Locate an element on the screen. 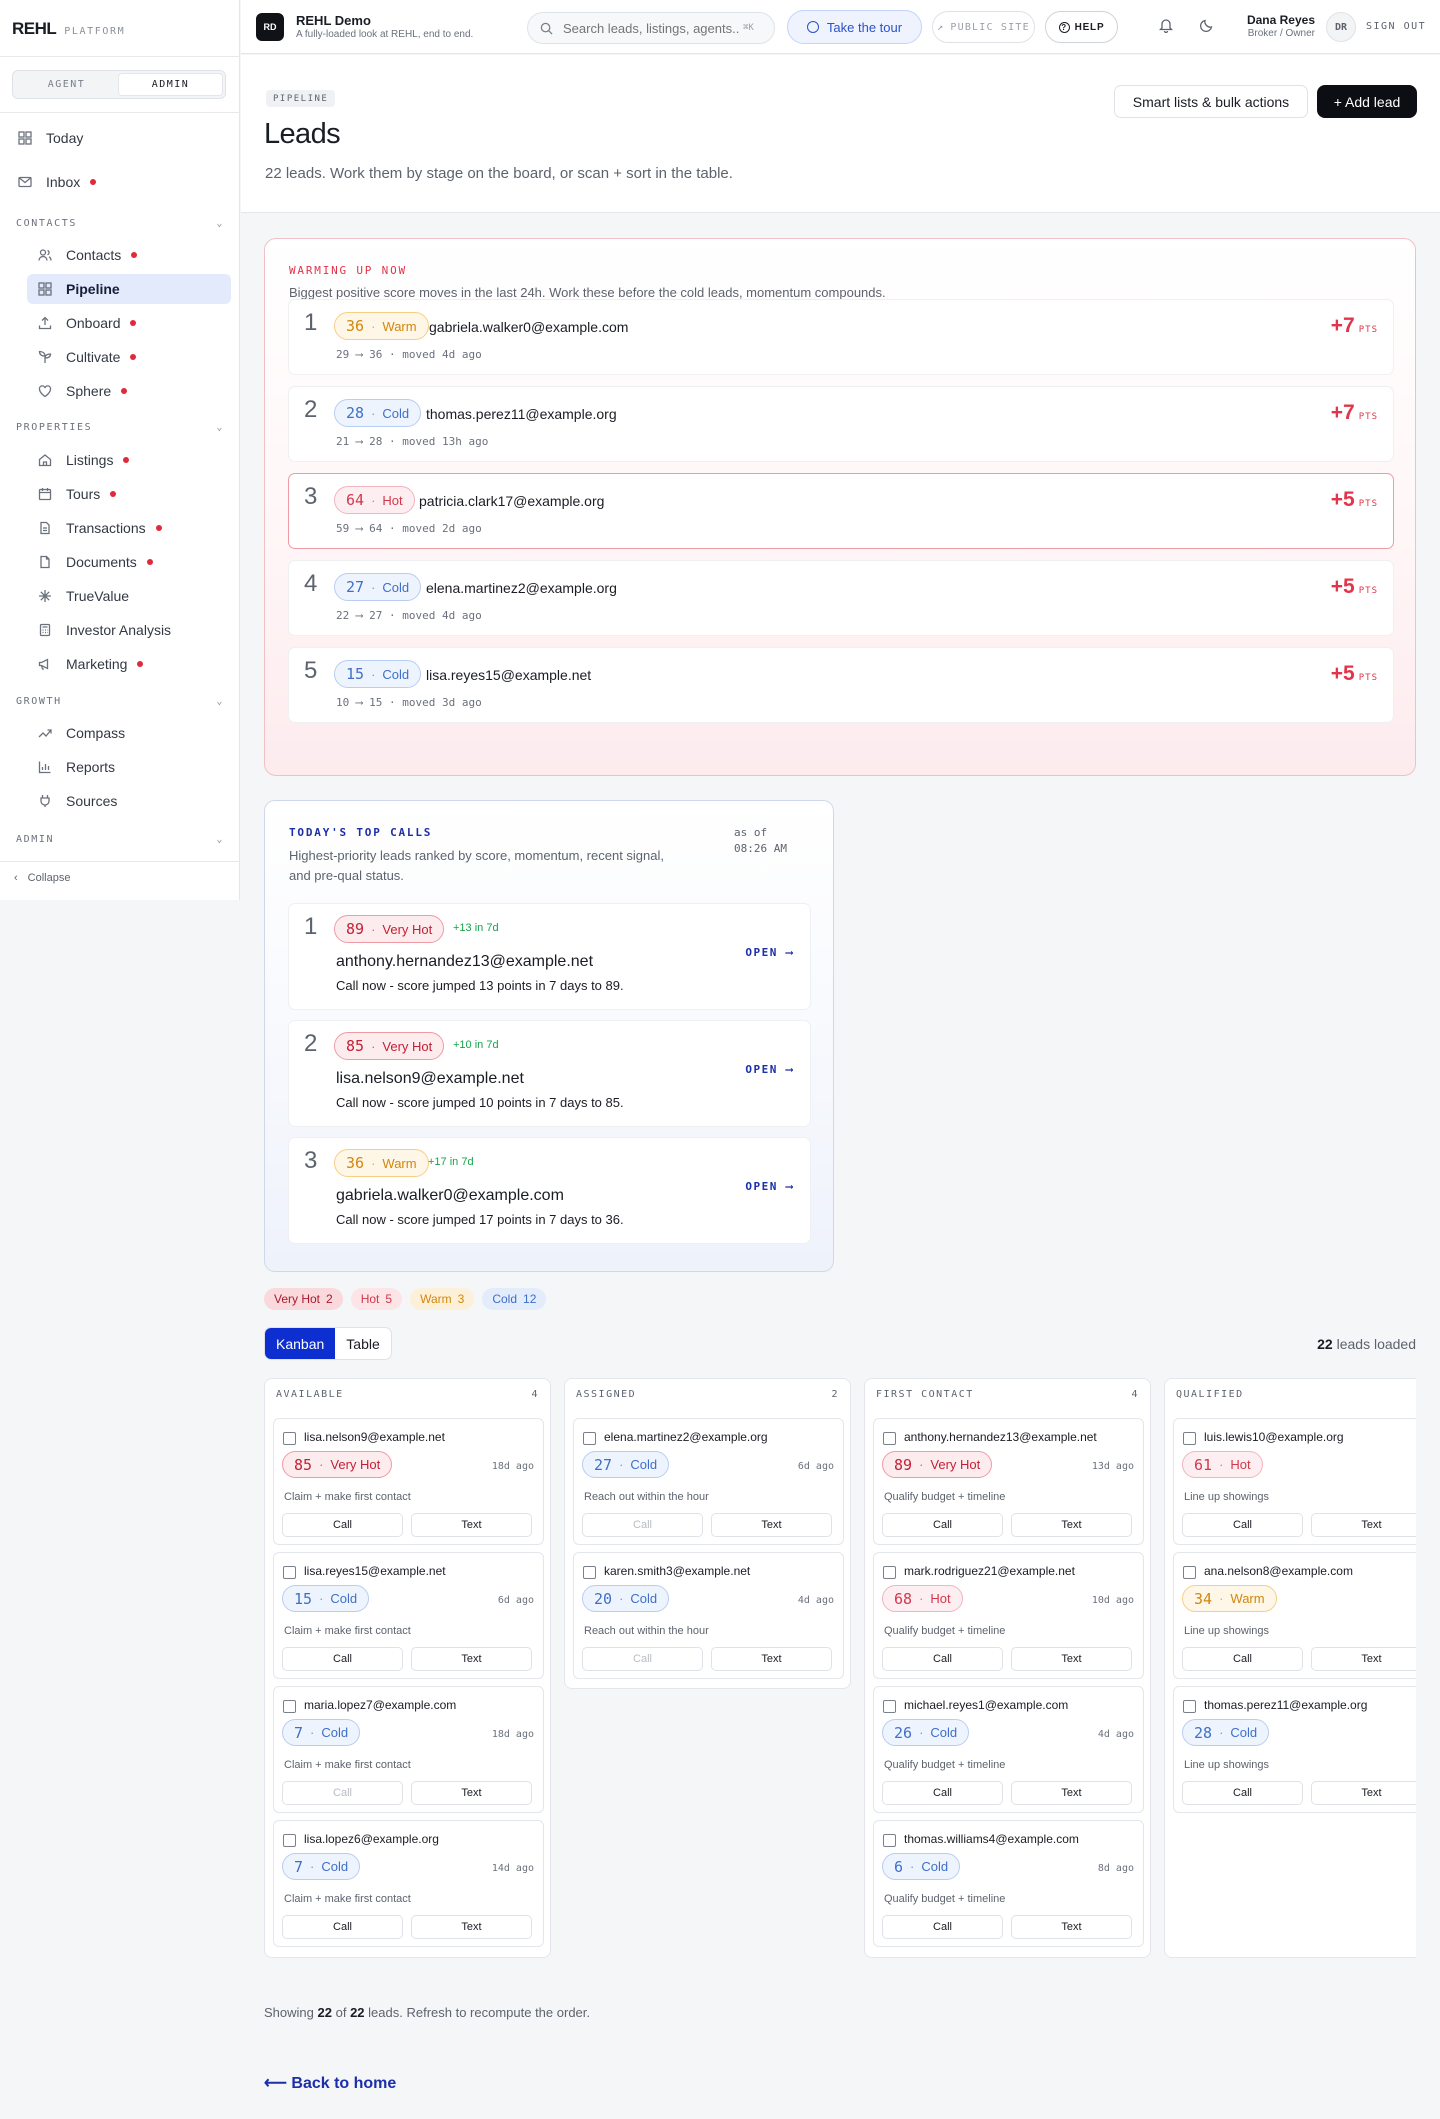 This screenshot has height=2119, width=1440. sidebar-item-truevalue: TrueValue is located at coordinates (120, 596).